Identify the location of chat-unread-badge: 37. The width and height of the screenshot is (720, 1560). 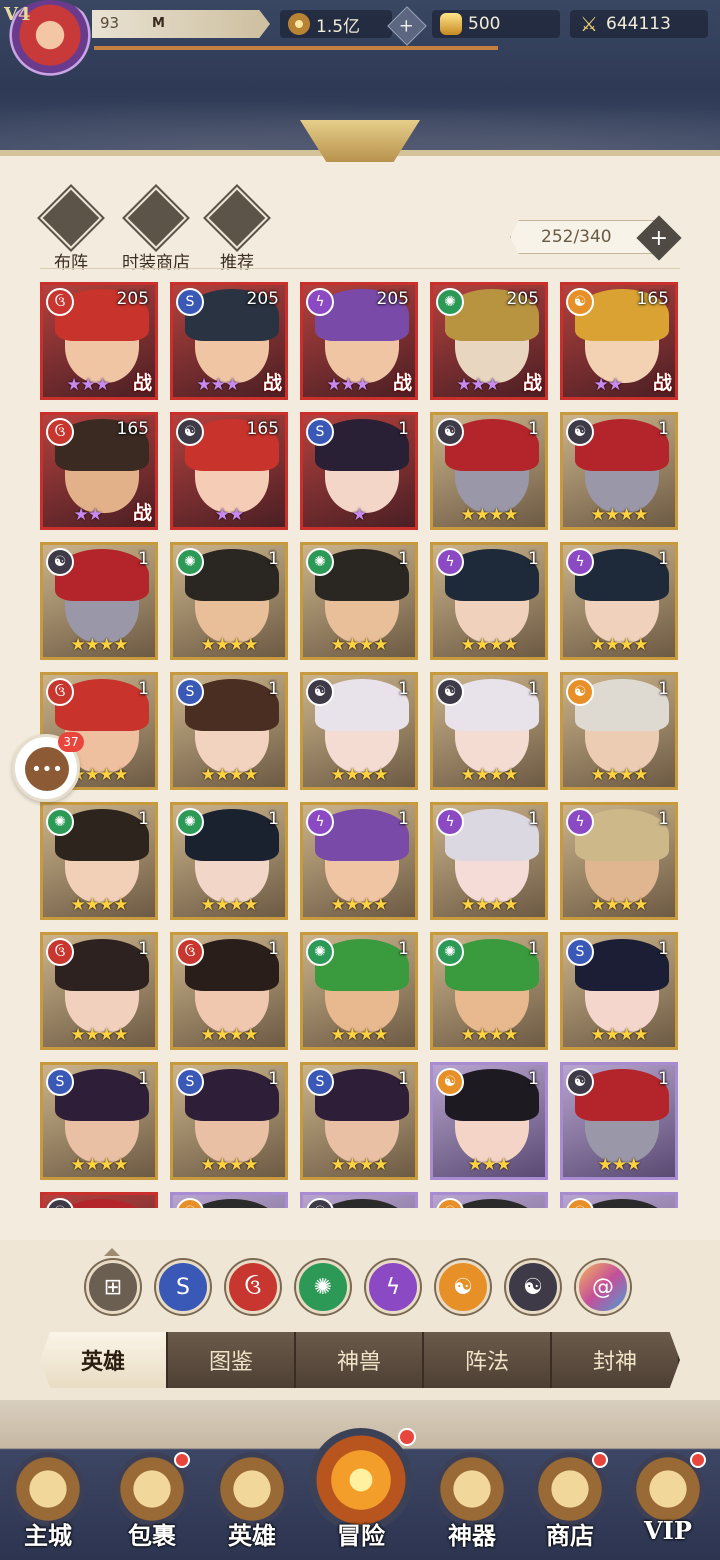
(71, 742).